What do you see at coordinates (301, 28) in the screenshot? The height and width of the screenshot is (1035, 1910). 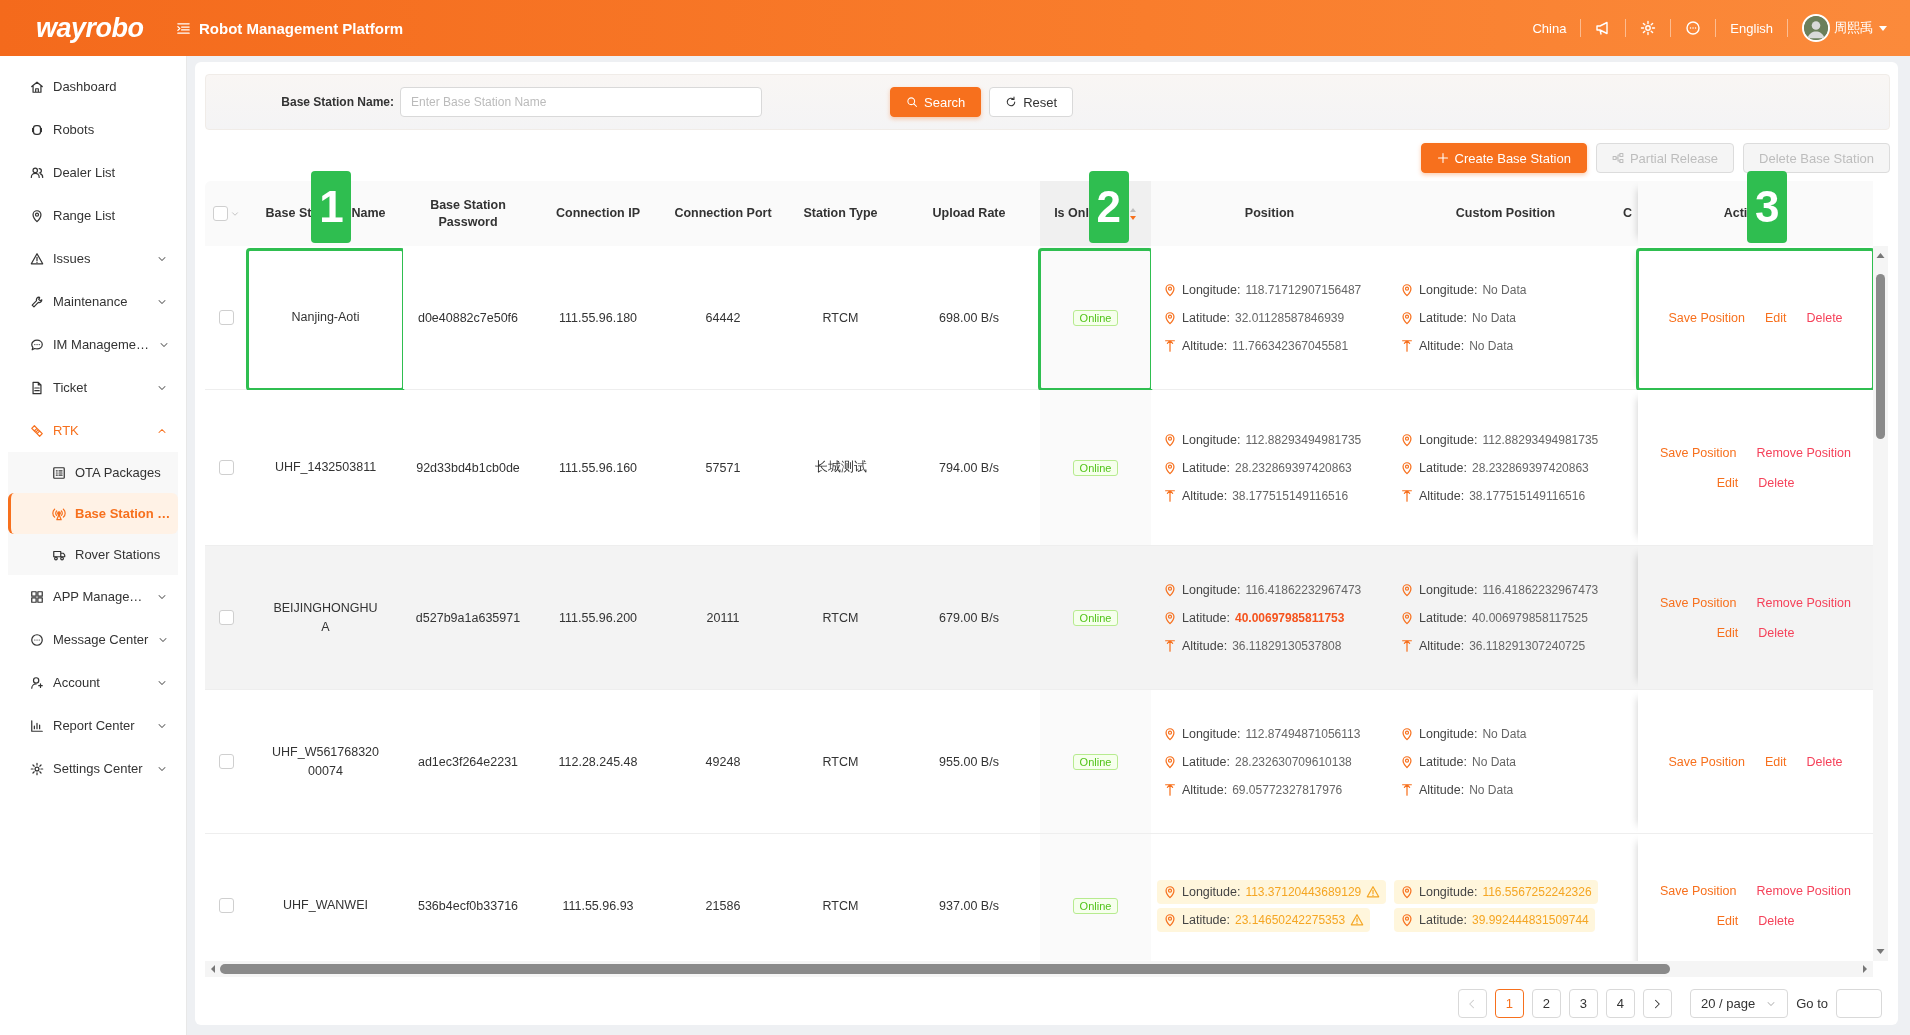 I see `app-title: Robot Management Platform` at bounding box center [301, 28].